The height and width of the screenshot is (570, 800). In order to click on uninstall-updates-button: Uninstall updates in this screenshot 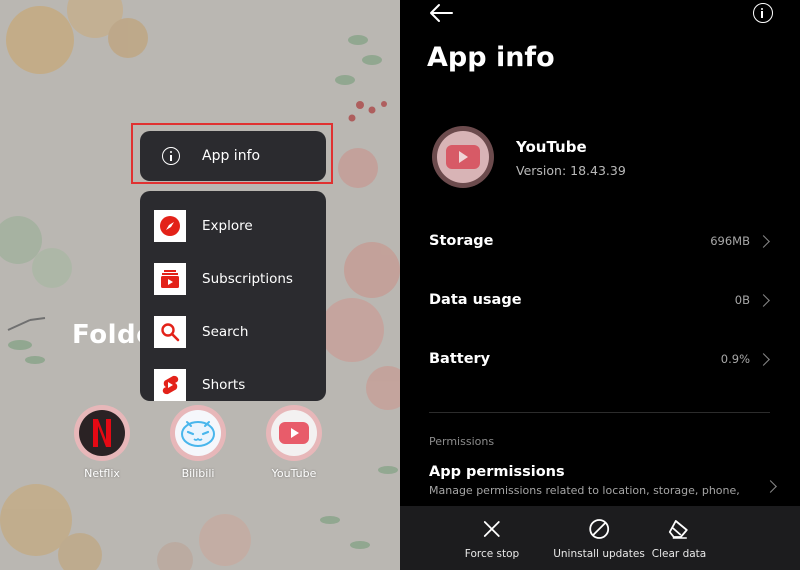, I will do `click(599, 539)`.